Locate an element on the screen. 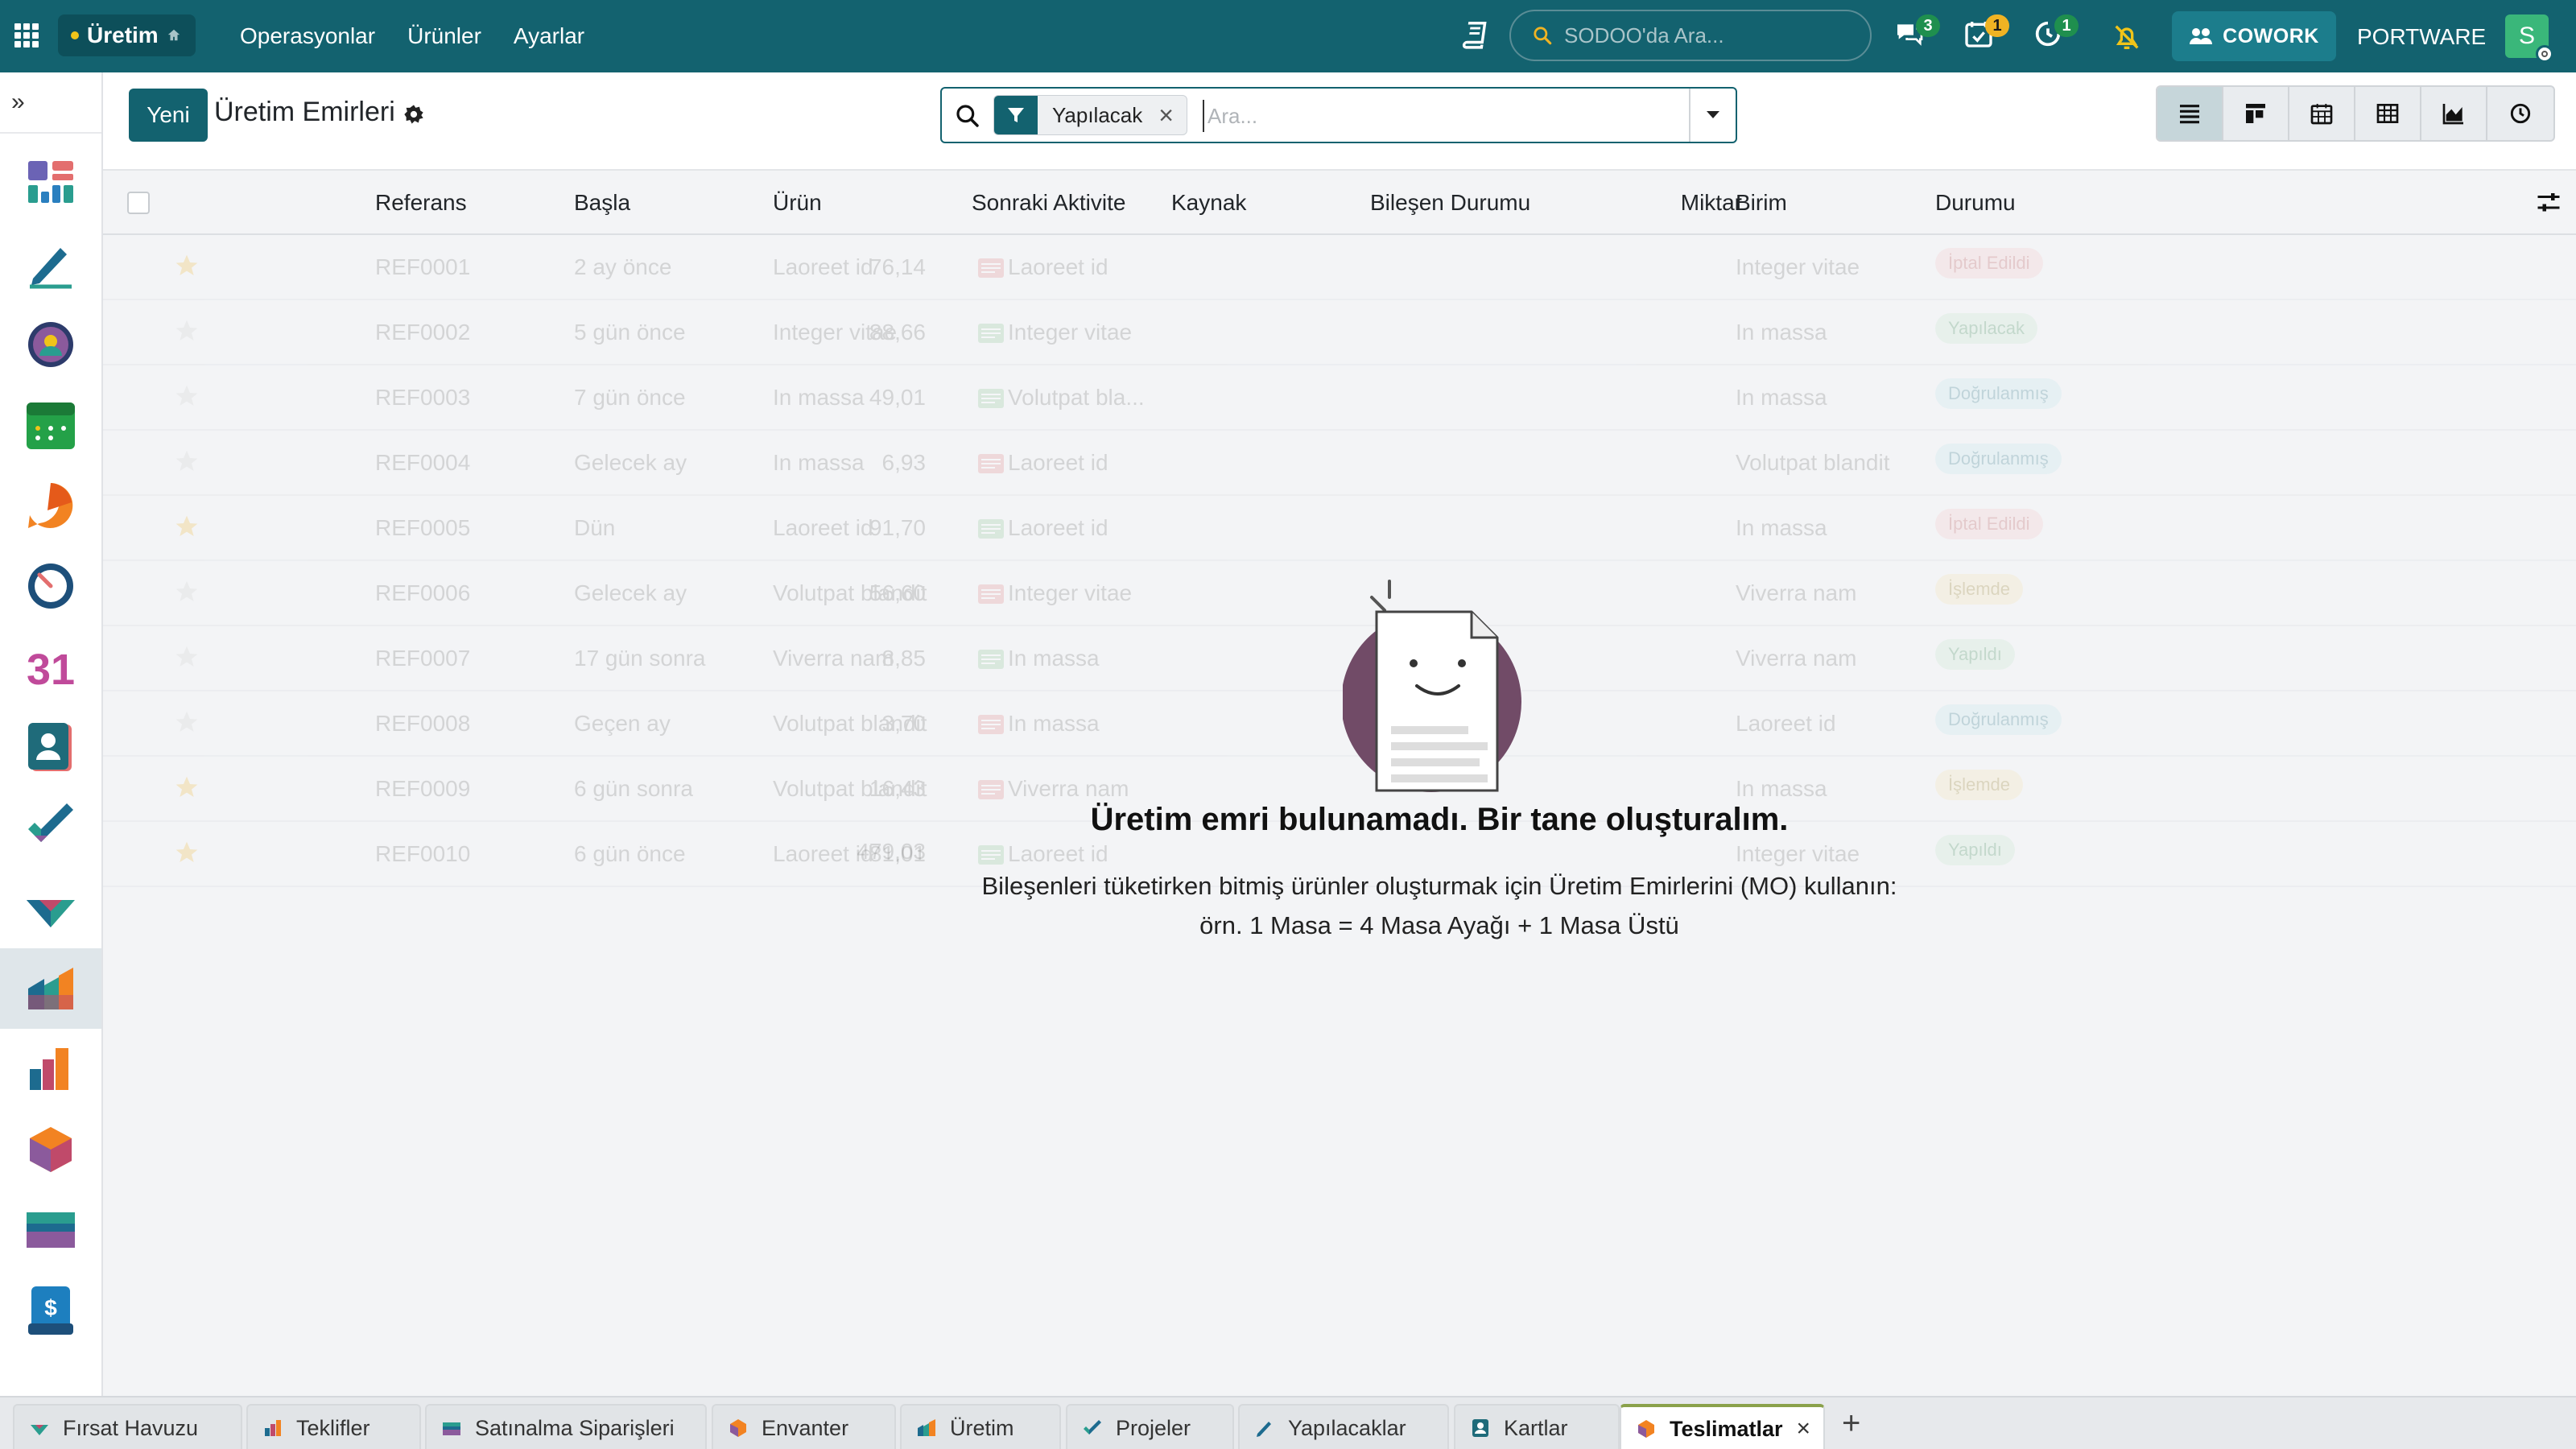 The height and width of the screenshot is (1449, 2576). user-avatar: S is located at coordinates (2529, 38).